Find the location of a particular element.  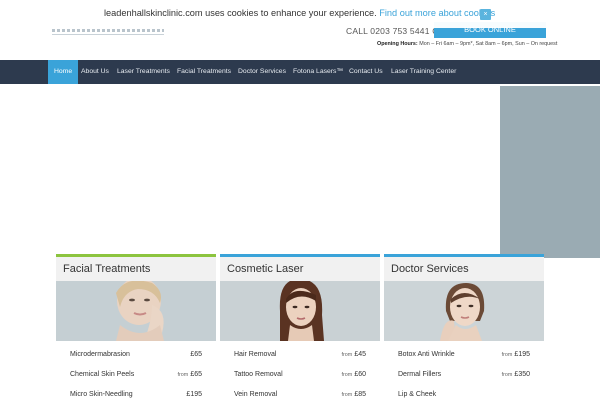

list-item: Lip & Cheek is located at coordinates (468, 395).